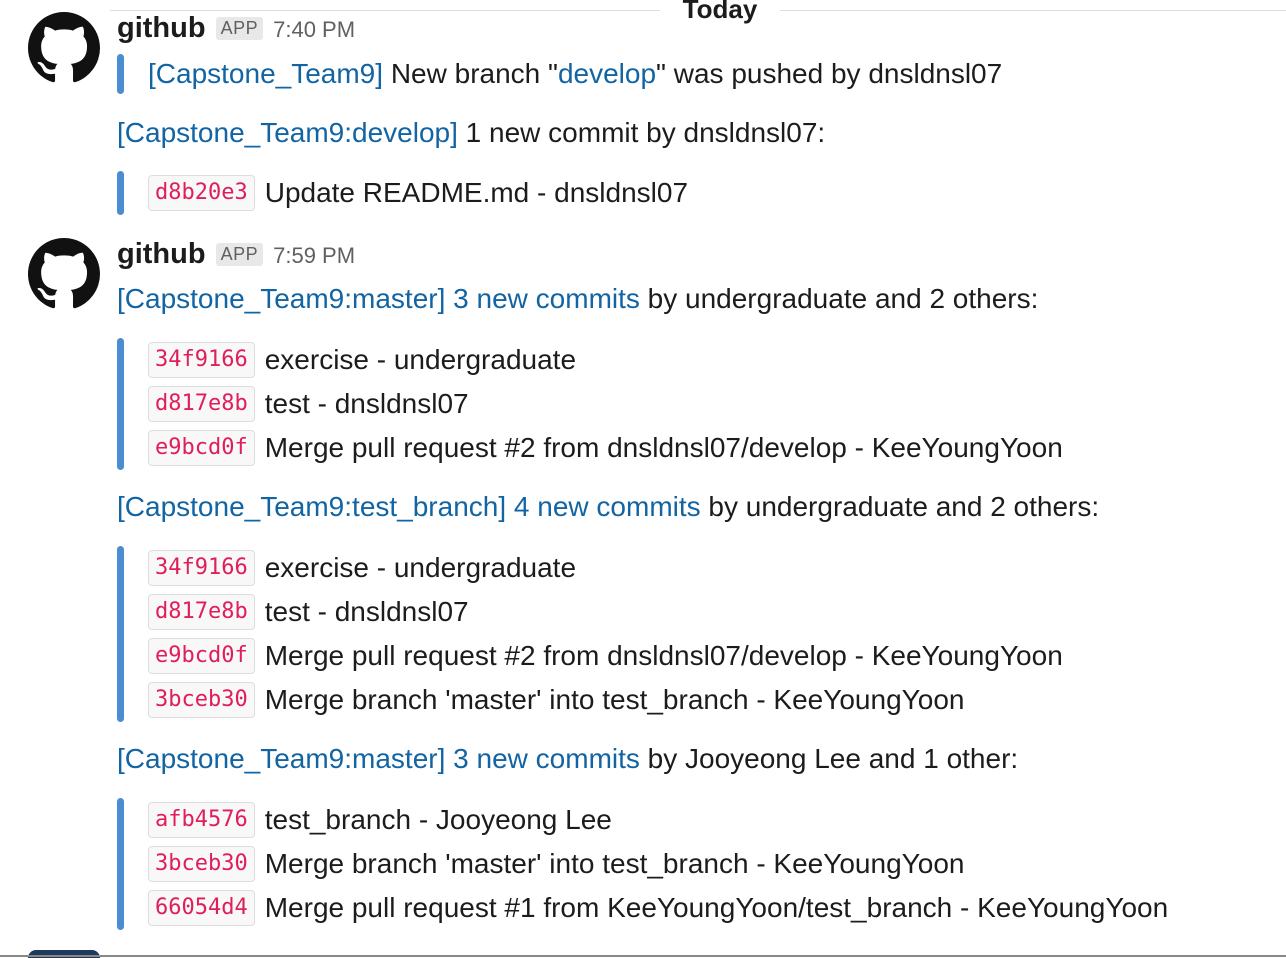 This screenshot has width=1286, height=958. I want to click on commit-row: d8b20e3 Update README.md - dnsldnsl07, so click(418, 193).